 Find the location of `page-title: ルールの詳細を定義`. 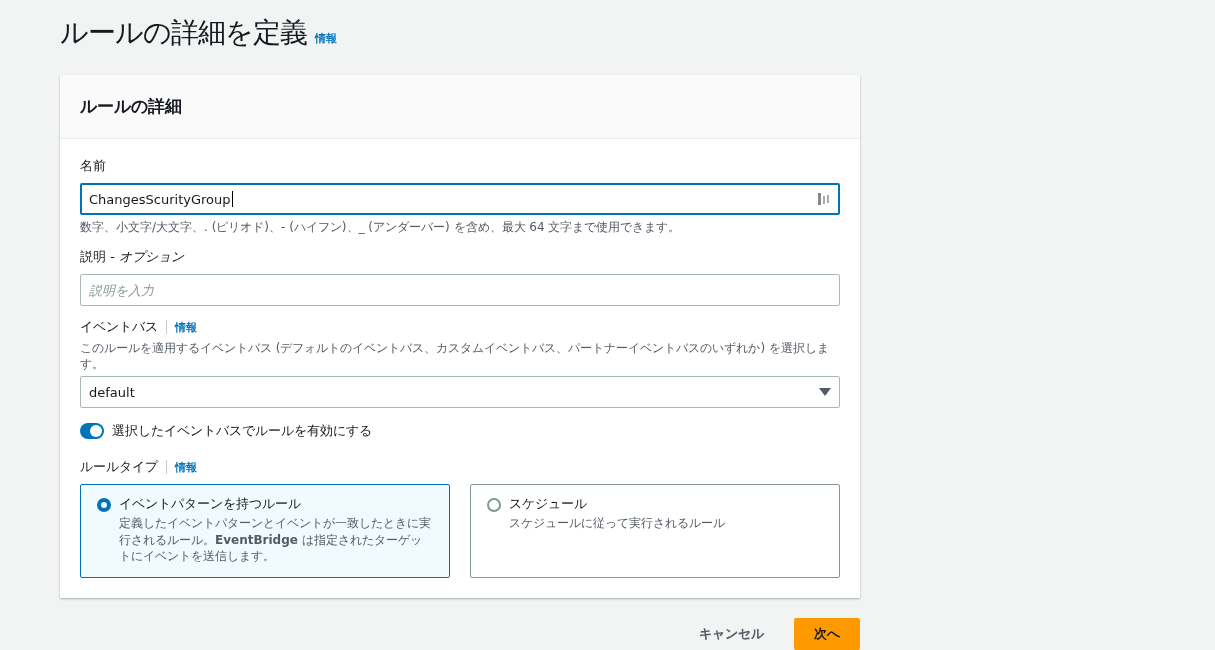

page-title: ルールの詳細を定義 is located at coordinates (183, 33).